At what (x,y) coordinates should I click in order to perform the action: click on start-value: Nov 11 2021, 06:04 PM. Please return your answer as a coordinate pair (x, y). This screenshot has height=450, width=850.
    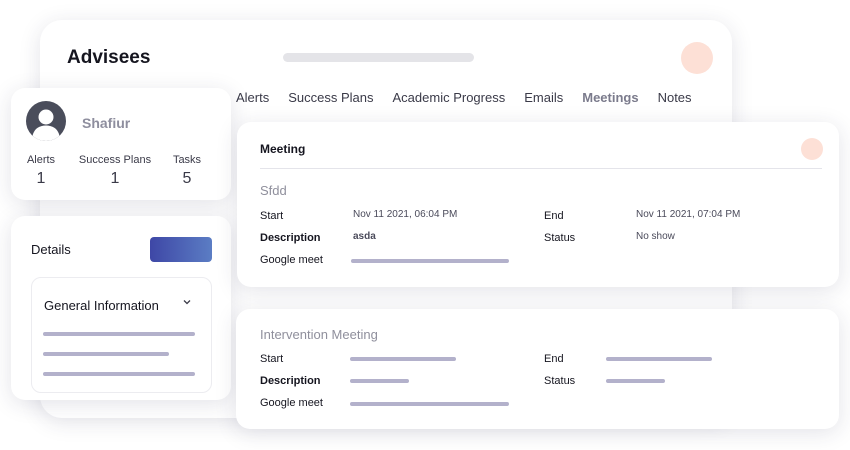
    Looking at the image, I should click on (405, 214).